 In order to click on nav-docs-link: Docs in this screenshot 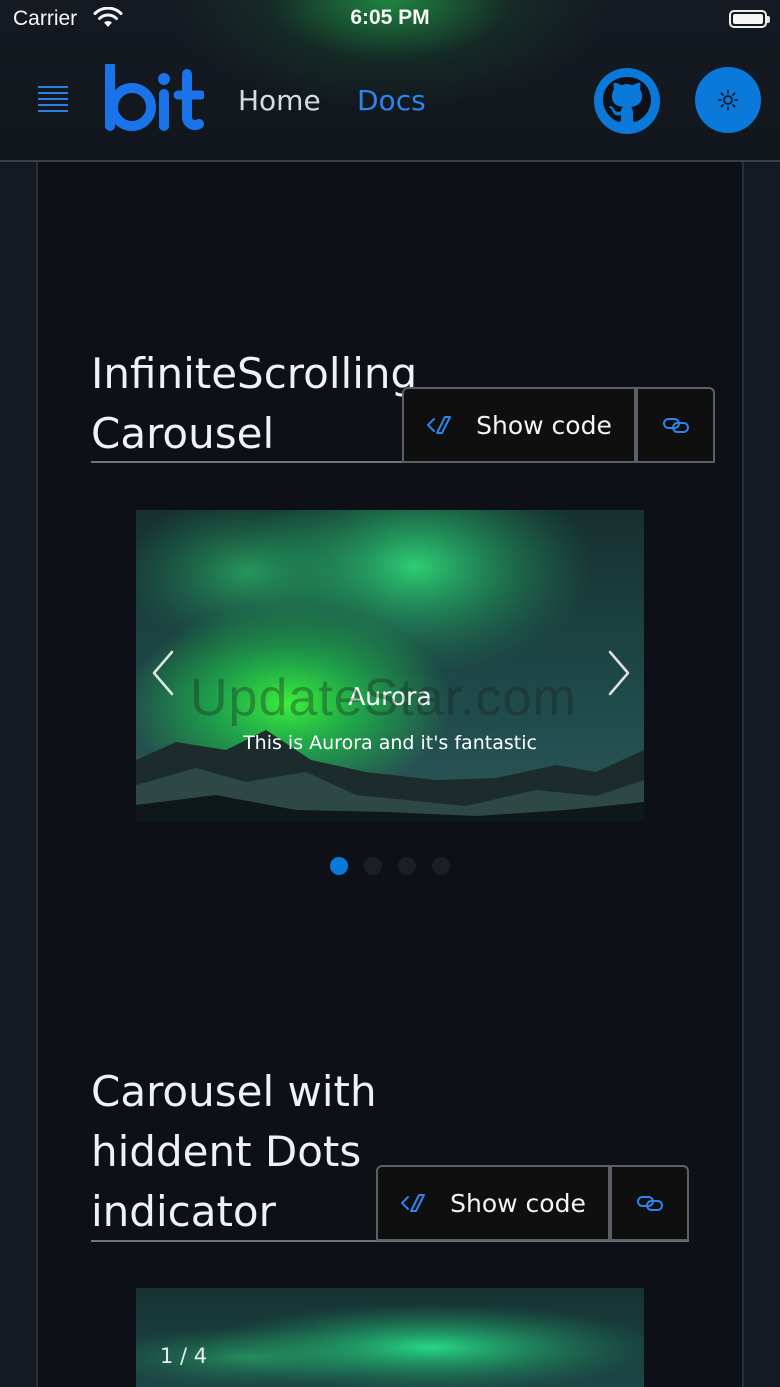, I will do `click(391, 100)`.